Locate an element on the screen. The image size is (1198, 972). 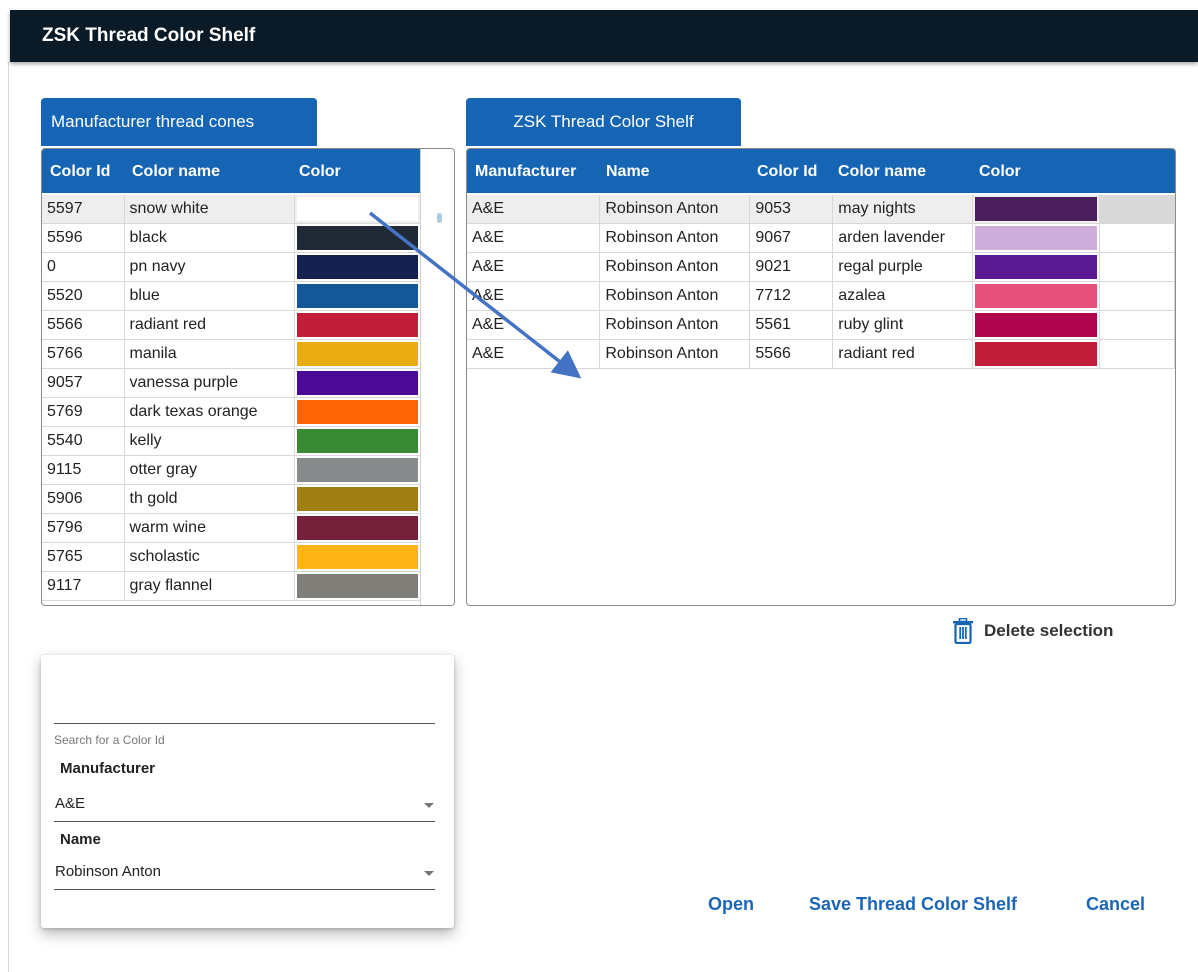
delete-selection-button: Delete selection is located at coordinates (1032, 631).